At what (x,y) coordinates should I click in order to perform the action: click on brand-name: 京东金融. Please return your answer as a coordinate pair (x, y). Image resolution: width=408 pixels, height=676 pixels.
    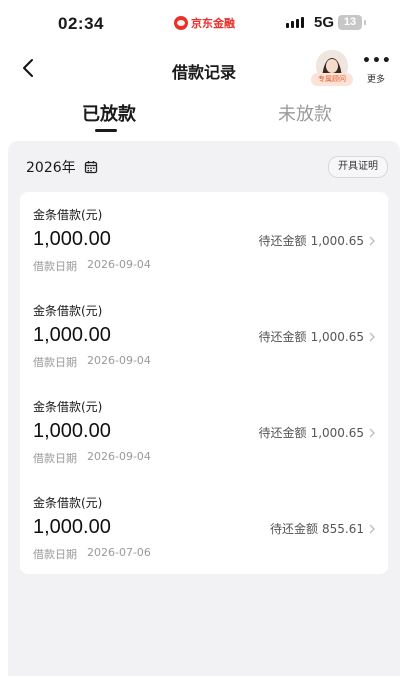
    Looking at the image, I should click on (213, 23).